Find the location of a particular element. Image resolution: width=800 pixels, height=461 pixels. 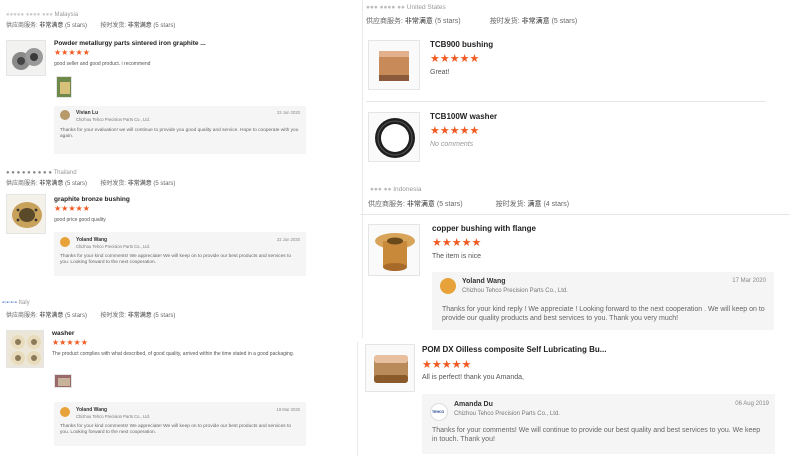

review-text: good price good quality is located at coordinates (80, 220).